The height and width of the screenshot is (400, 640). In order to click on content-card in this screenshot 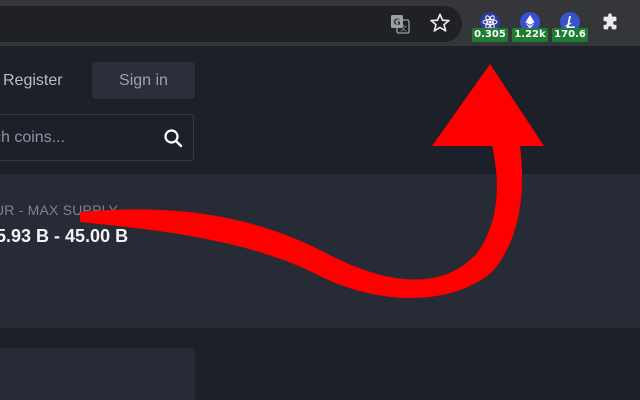, I will do `click(97, 374)`.